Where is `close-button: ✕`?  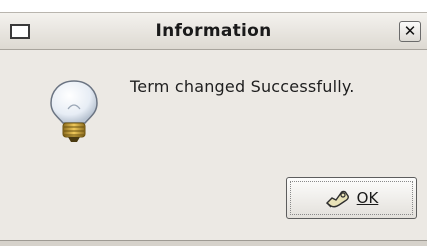
close-button: ✕ is located at coordinates (410, 31).